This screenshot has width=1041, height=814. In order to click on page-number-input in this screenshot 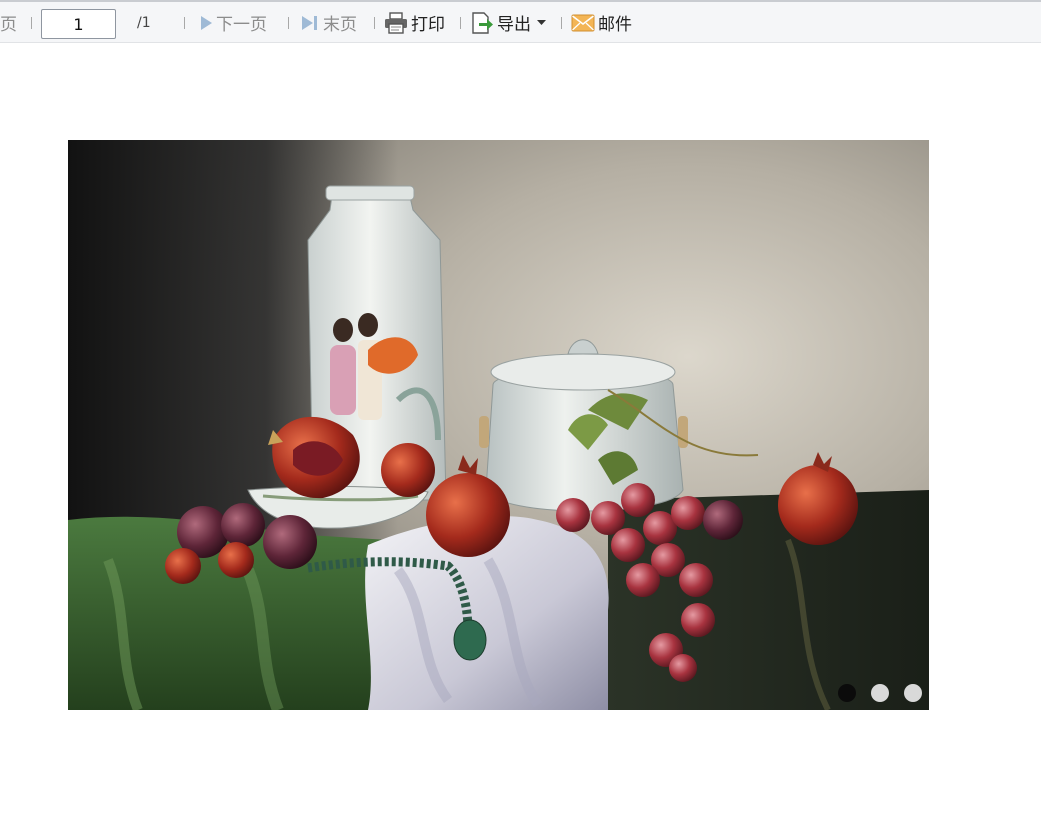, I will do `click(78, 24)`.